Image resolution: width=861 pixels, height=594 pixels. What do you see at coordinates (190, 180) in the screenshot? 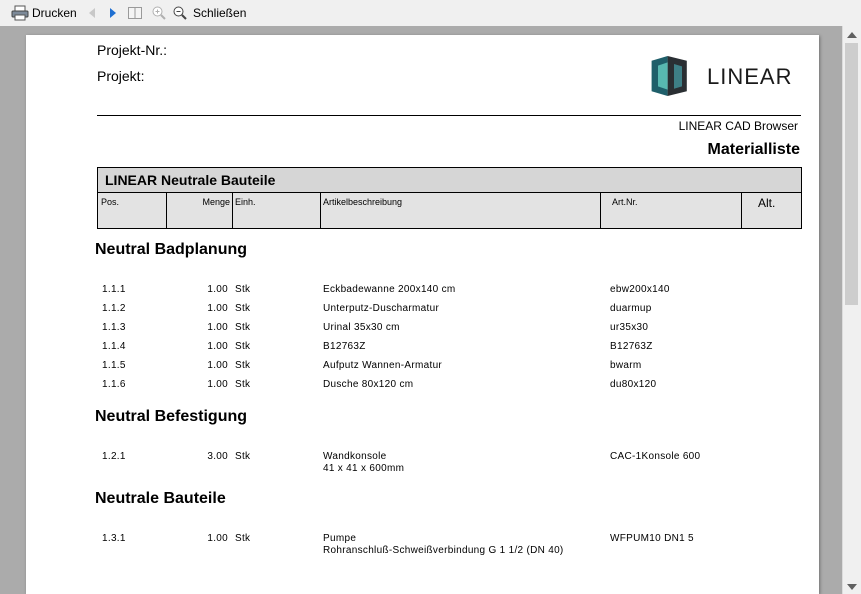
I see `table-title: LINEAR Neutrale Bauteile` at bounding box center [190, 180].